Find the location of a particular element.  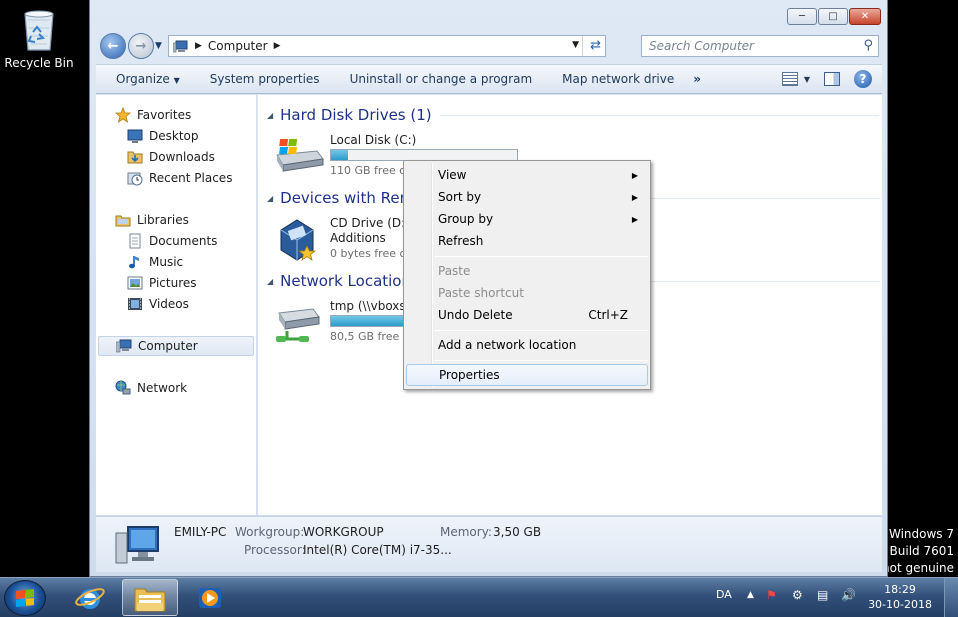

nav-label: Desktop is located at coordinates (174, 136).